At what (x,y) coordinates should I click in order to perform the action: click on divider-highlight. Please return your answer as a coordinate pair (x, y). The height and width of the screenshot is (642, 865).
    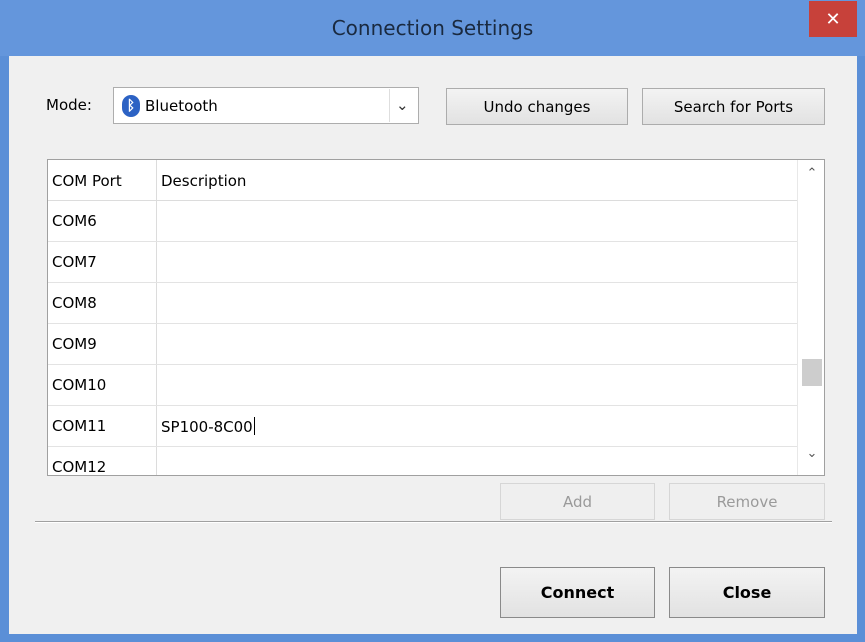
    Looking at the image, I should click on (433, 522).